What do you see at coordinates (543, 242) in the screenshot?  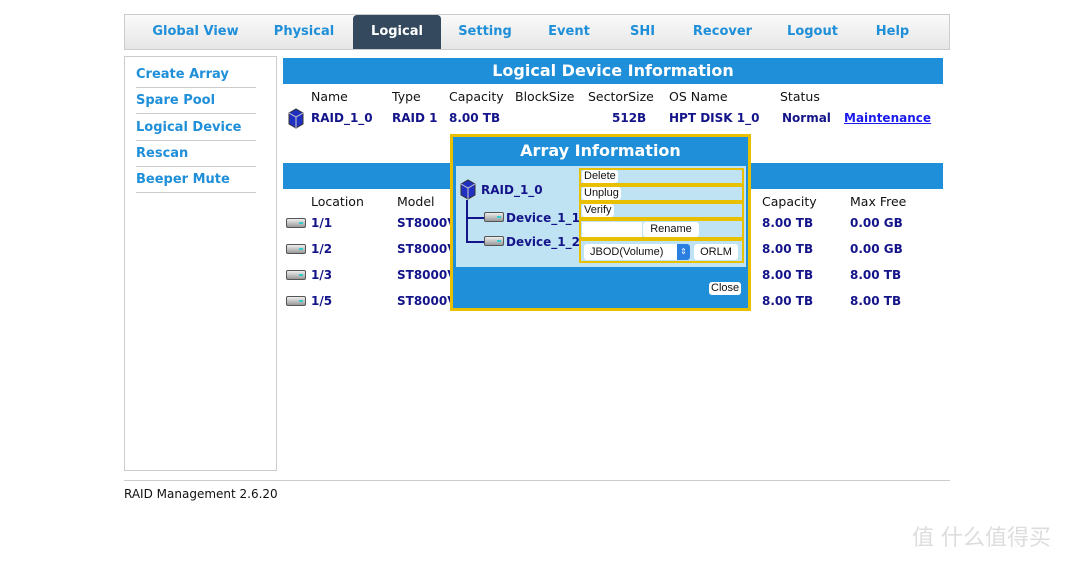 I see `tree-device: Device_1_2` at bounding box center [543, 242].